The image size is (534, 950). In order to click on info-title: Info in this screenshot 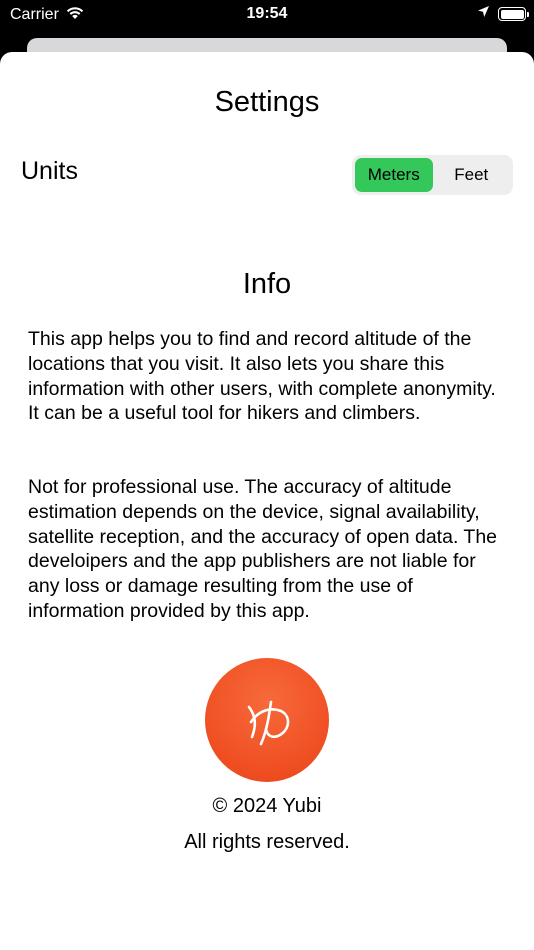, I will do `click(267, 284)`.